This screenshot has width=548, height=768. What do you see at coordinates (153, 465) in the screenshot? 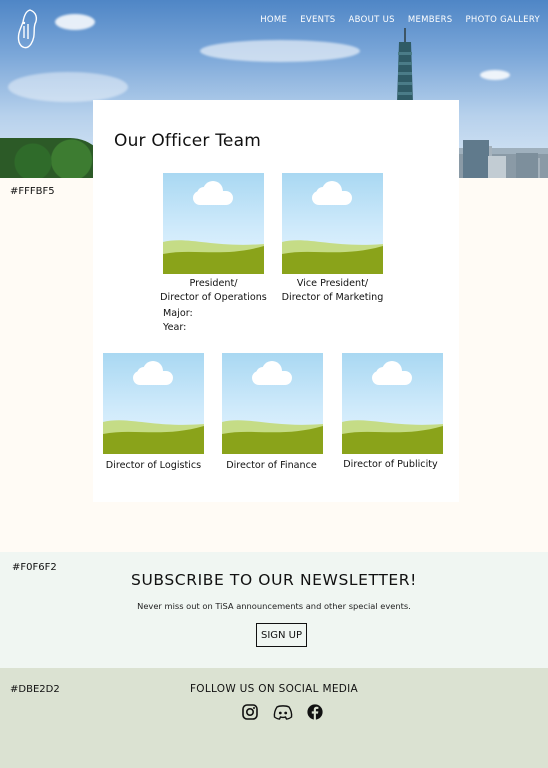
I see `officer-role-logistics: Director of Logistics` at bounding box center [153, 465].